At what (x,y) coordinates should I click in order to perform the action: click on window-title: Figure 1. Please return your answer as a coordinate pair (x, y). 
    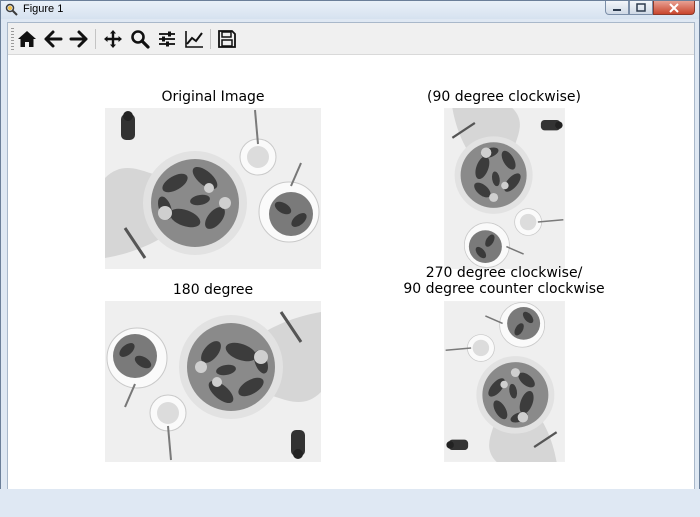
    Looking at the image, I should click on (43, 9).